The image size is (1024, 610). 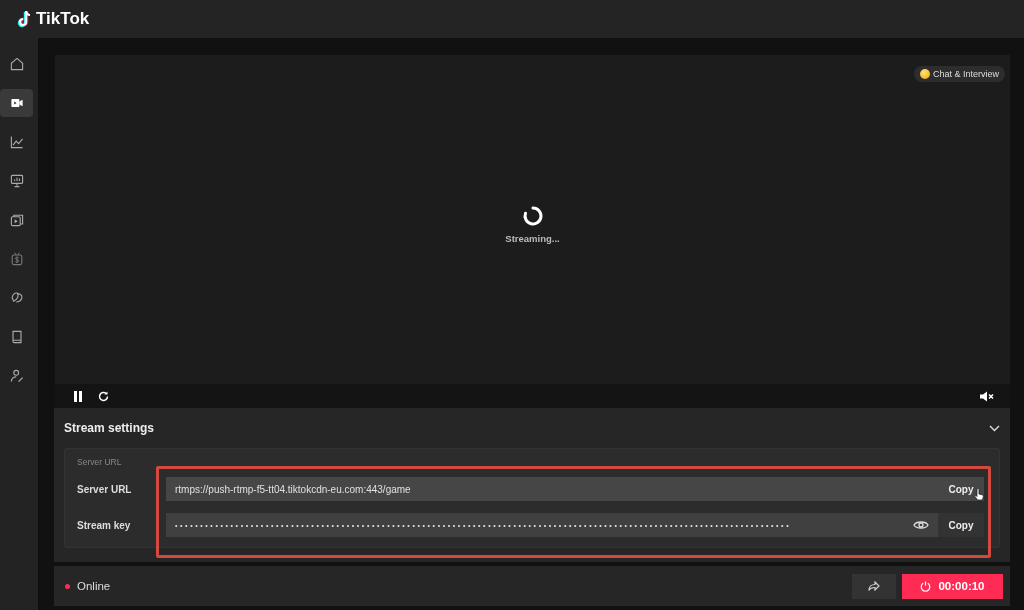 I want to click on input-field: rtmps://push-rtmp-f5-tt04.tiktokcdn-eu.com:443/game, so click(x=552, y=489).